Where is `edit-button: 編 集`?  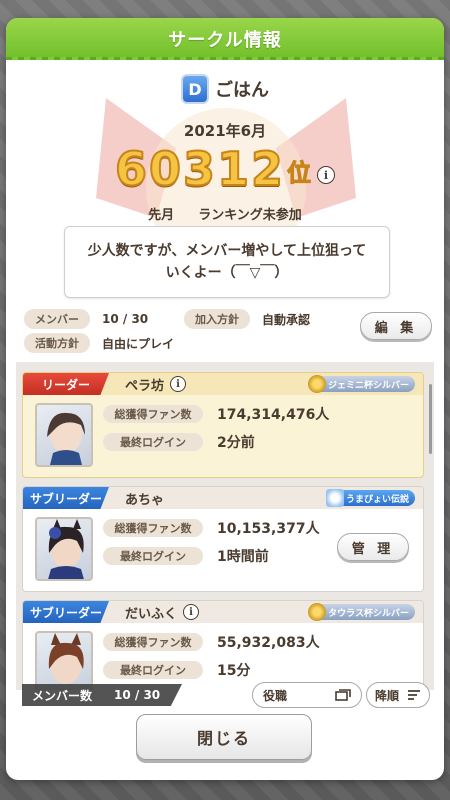
edit-button: 編 集 is located at coordinates (396, 326).